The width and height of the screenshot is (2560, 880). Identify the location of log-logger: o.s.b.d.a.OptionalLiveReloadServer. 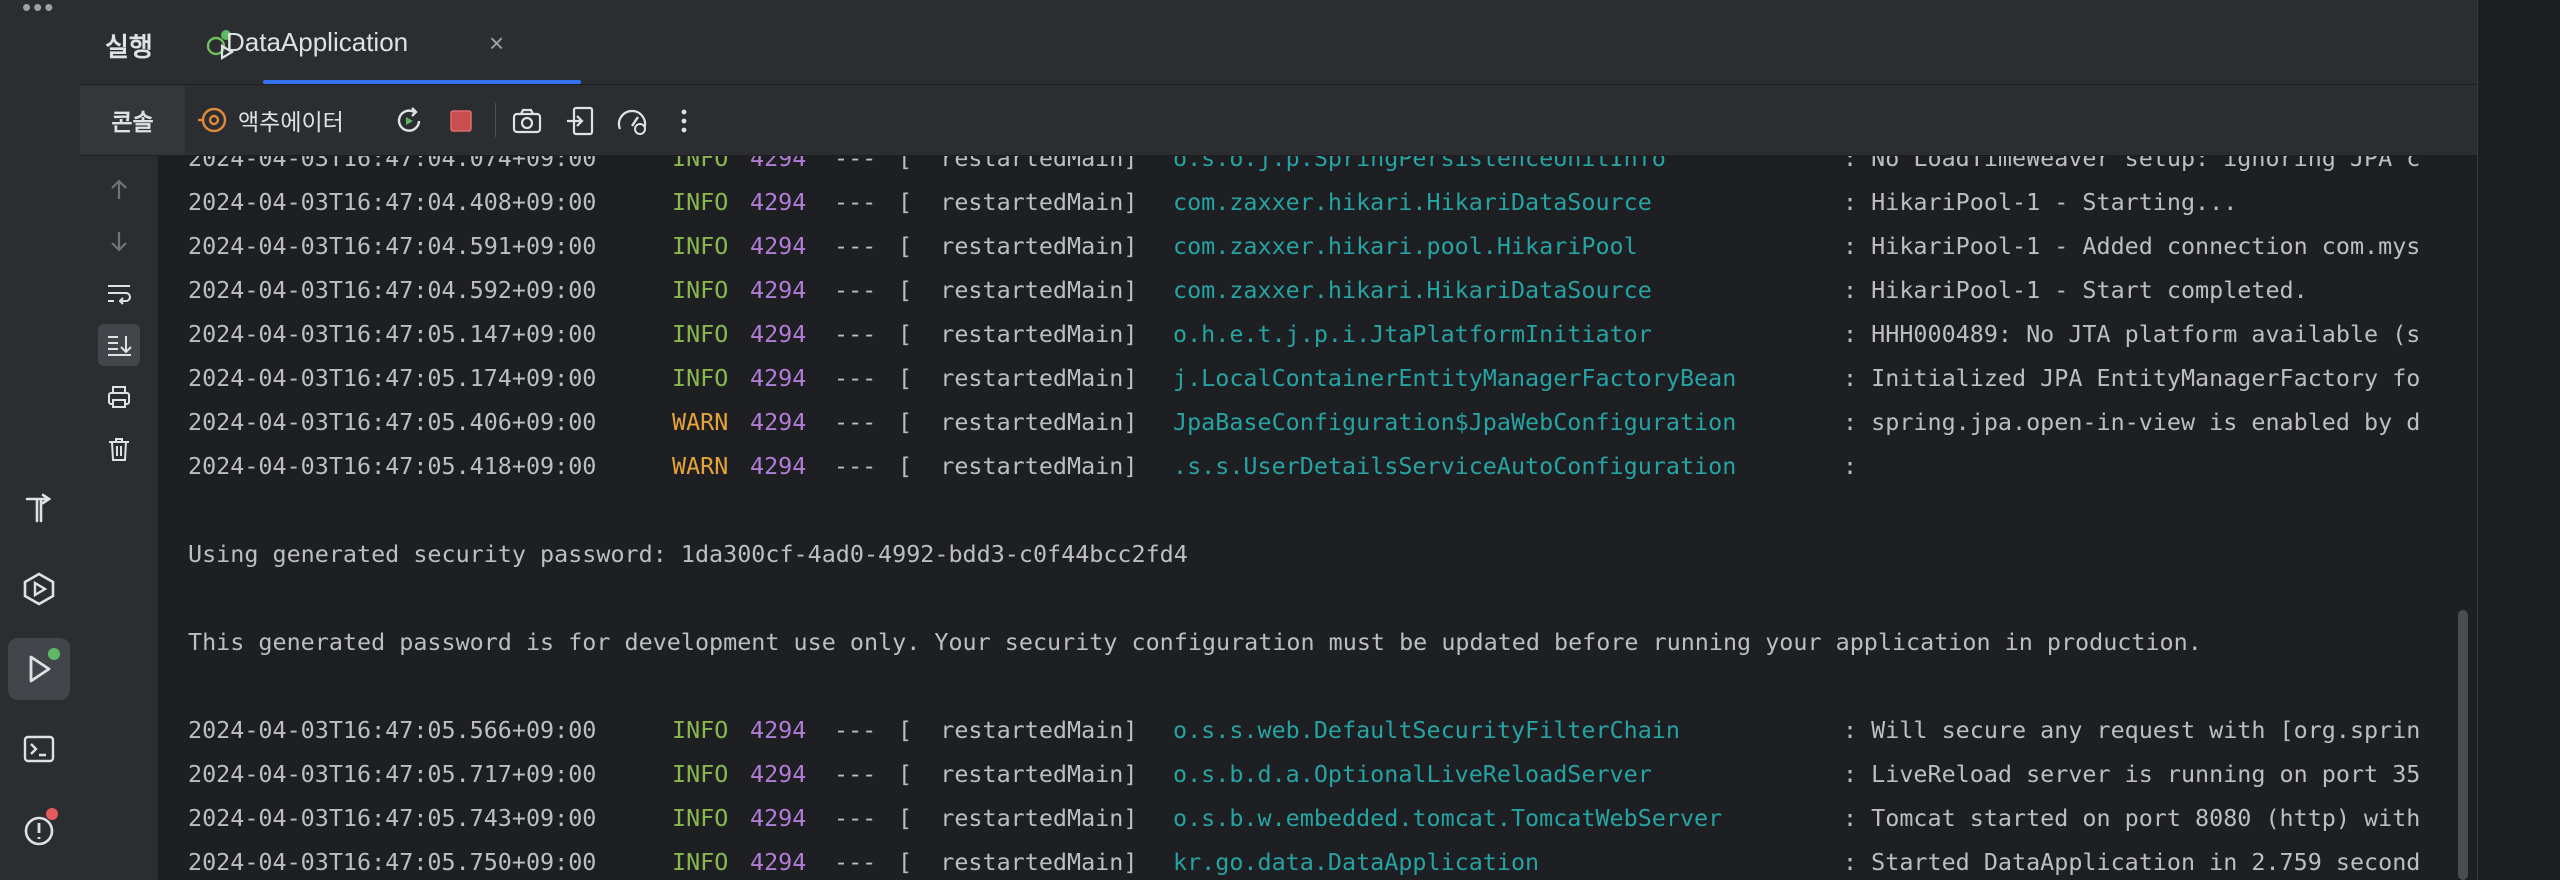
(1412, 774).